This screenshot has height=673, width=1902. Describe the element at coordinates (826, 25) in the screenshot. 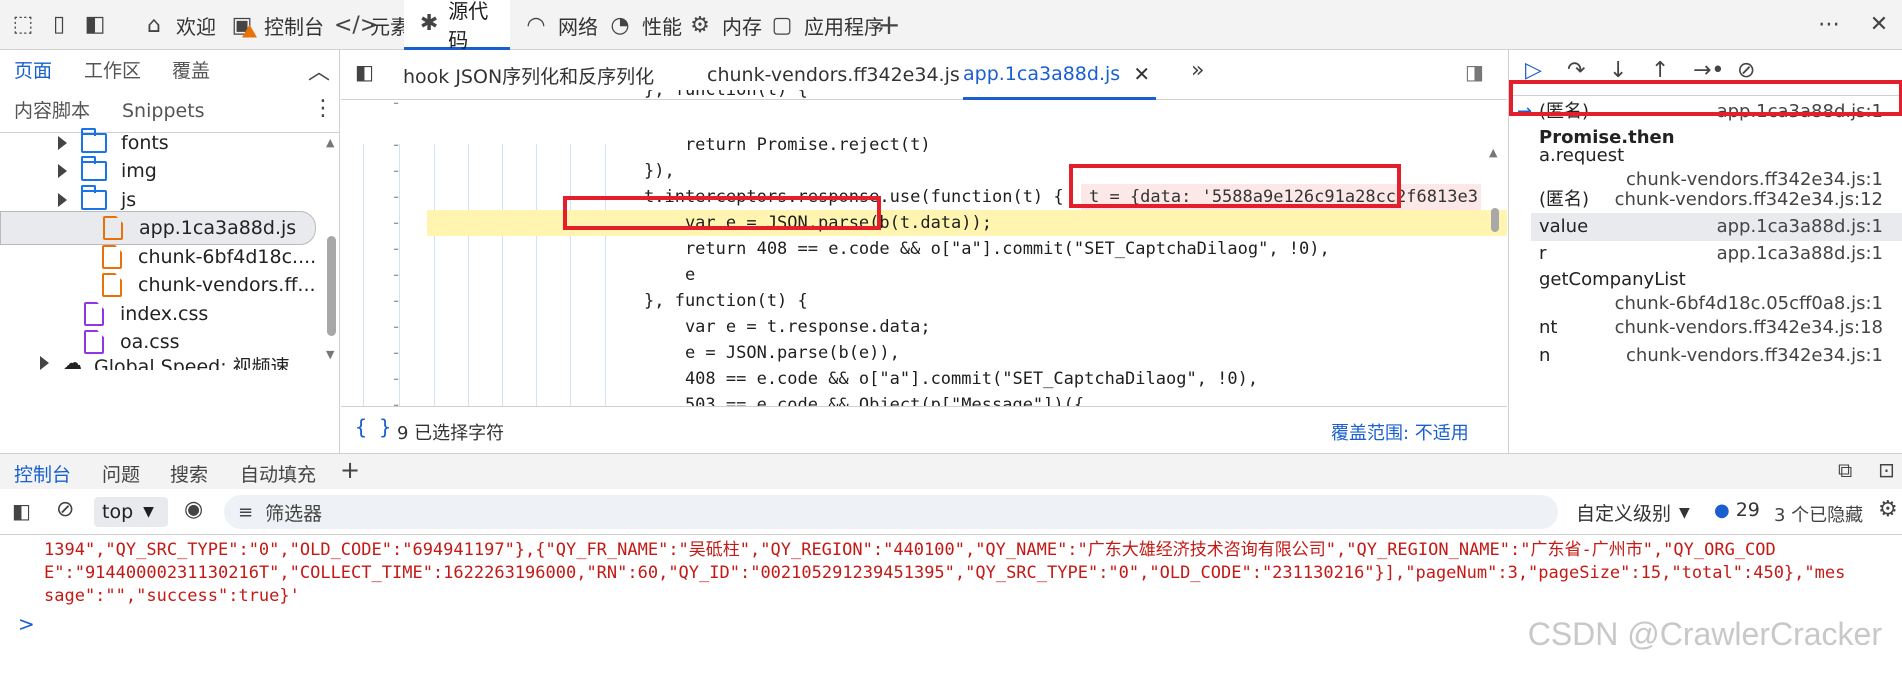

I see `tab-application: ▢ 应用程序` at that location.